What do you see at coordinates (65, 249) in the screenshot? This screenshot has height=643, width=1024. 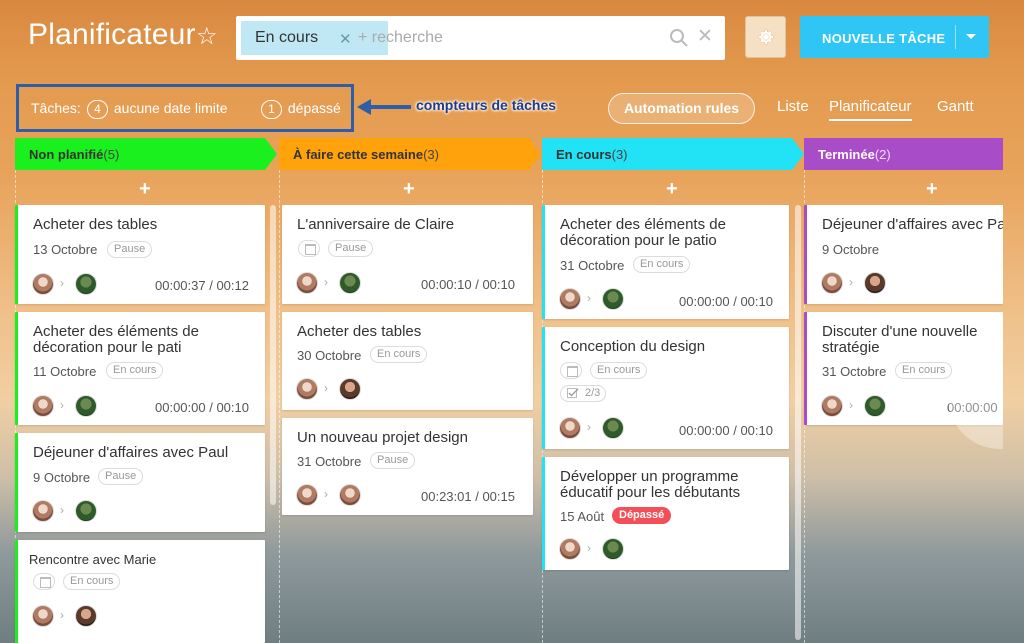 I see `task-deadline: 13 Octobre` at bounding box center [65, 249].